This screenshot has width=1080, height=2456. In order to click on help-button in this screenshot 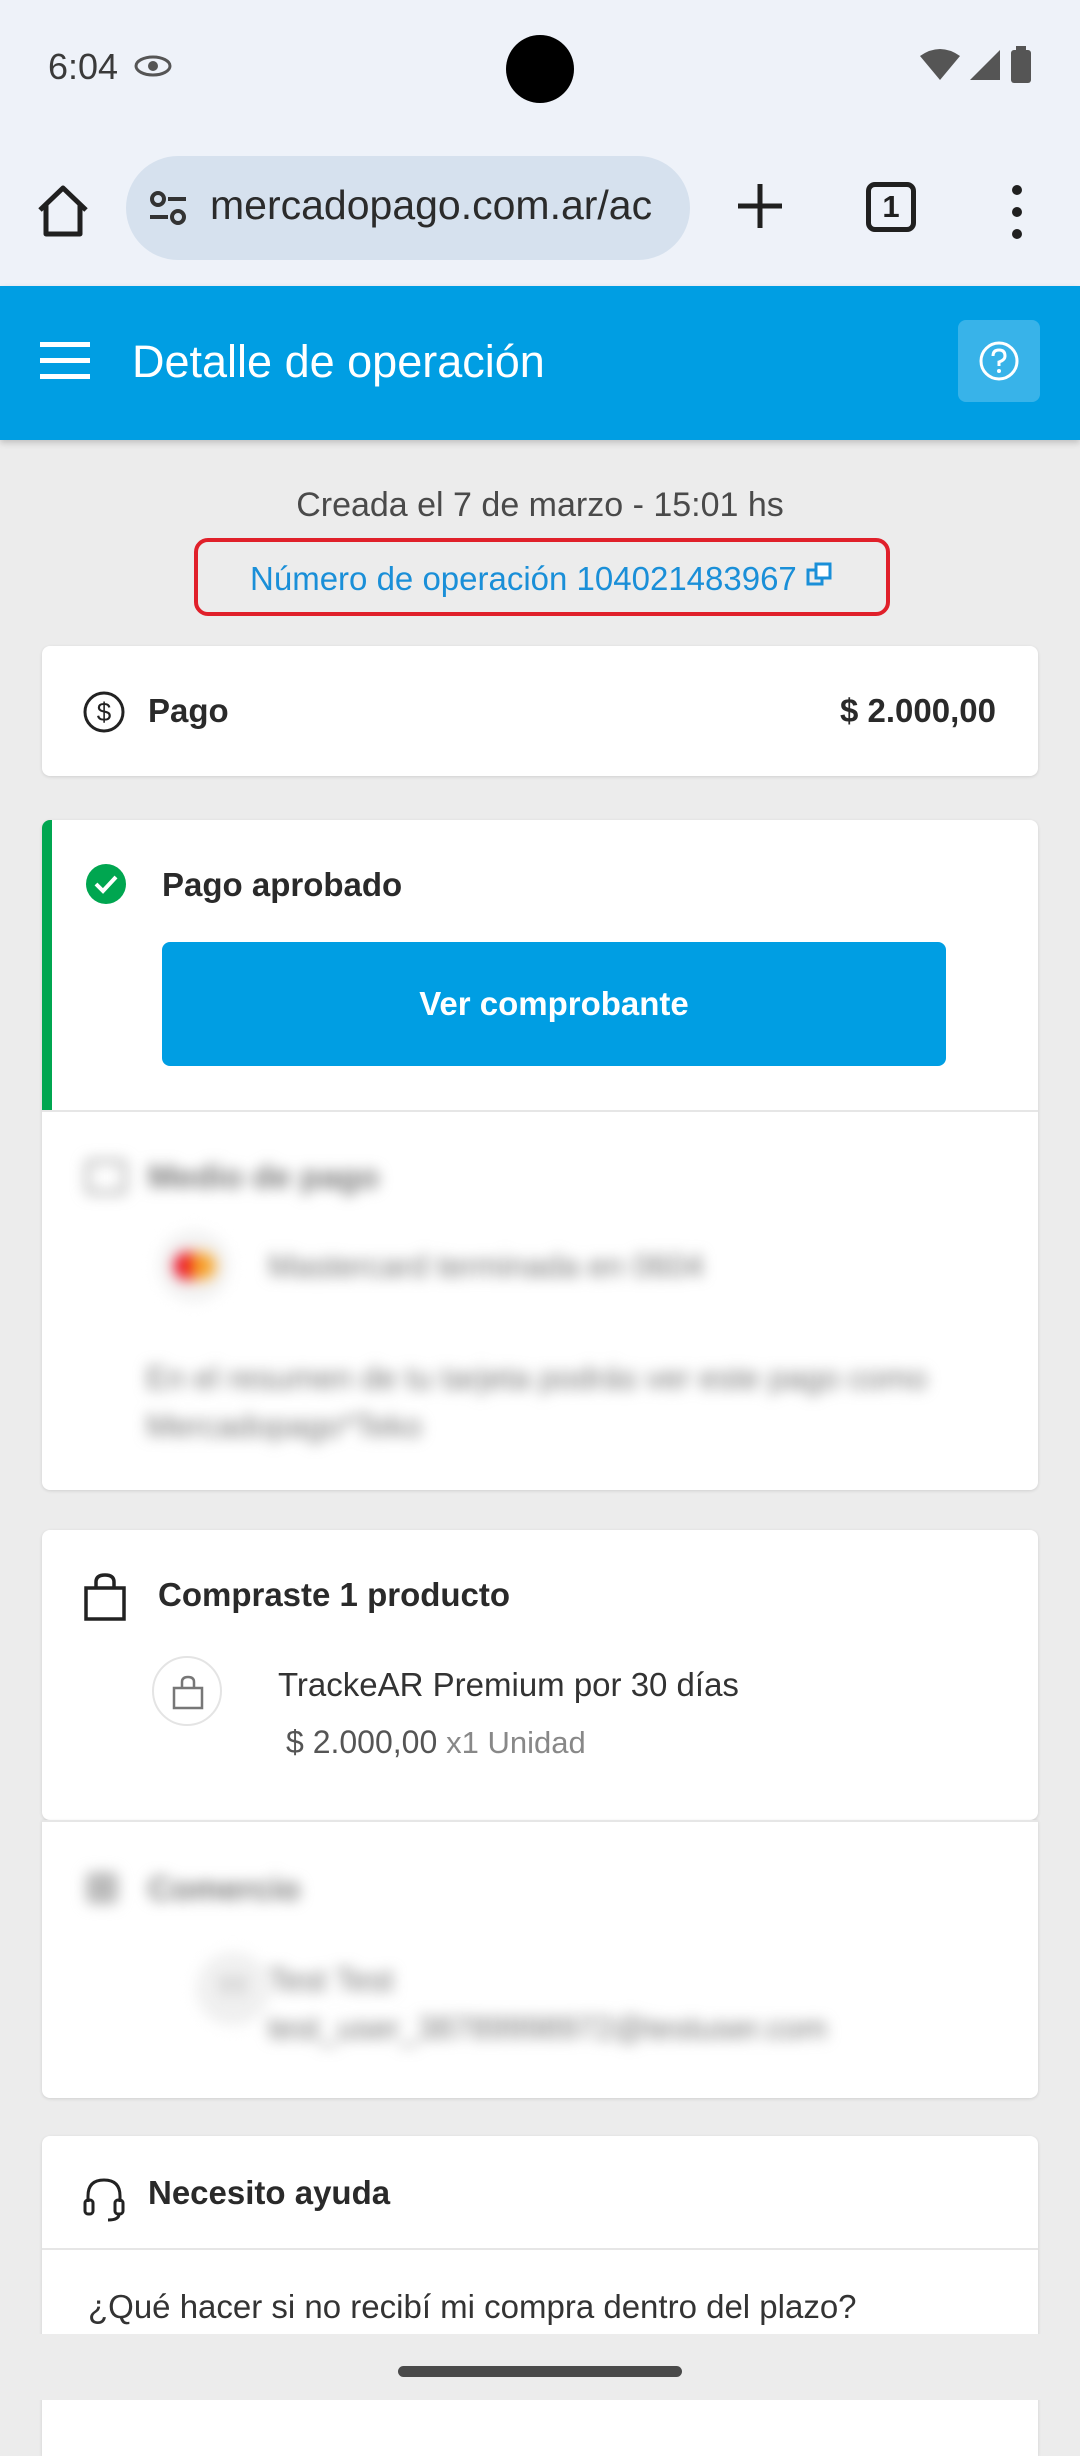, I will do `click(999, 361)`.